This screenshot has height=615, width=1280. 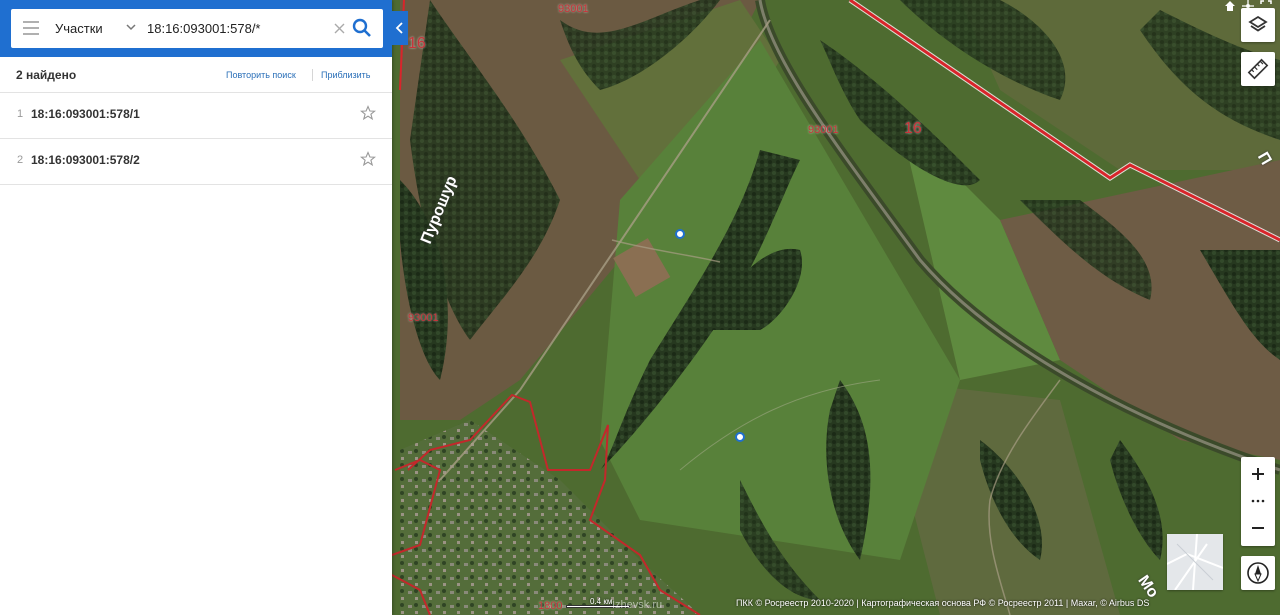 What do you see at coordinates (20, 160) in the screenshot?
I see `result-index: 2` at bounding box center [20, 160].